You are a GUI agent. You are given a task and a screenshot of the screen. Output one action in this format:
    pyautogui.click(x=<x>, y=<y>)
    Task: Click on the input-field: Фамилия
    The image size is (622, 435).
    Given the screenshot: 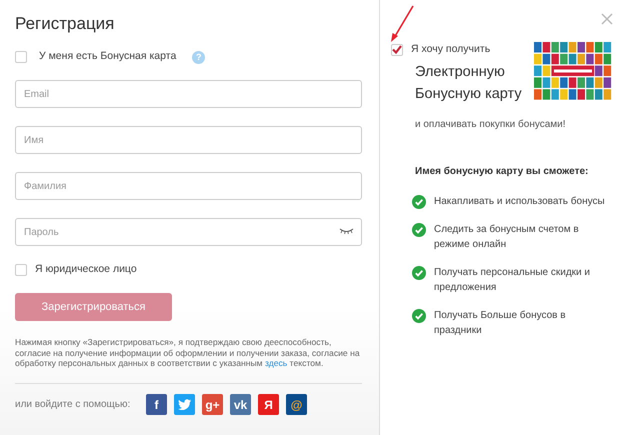 What is the action you would take?
    pyautogui.click(x=188, y=186)
    